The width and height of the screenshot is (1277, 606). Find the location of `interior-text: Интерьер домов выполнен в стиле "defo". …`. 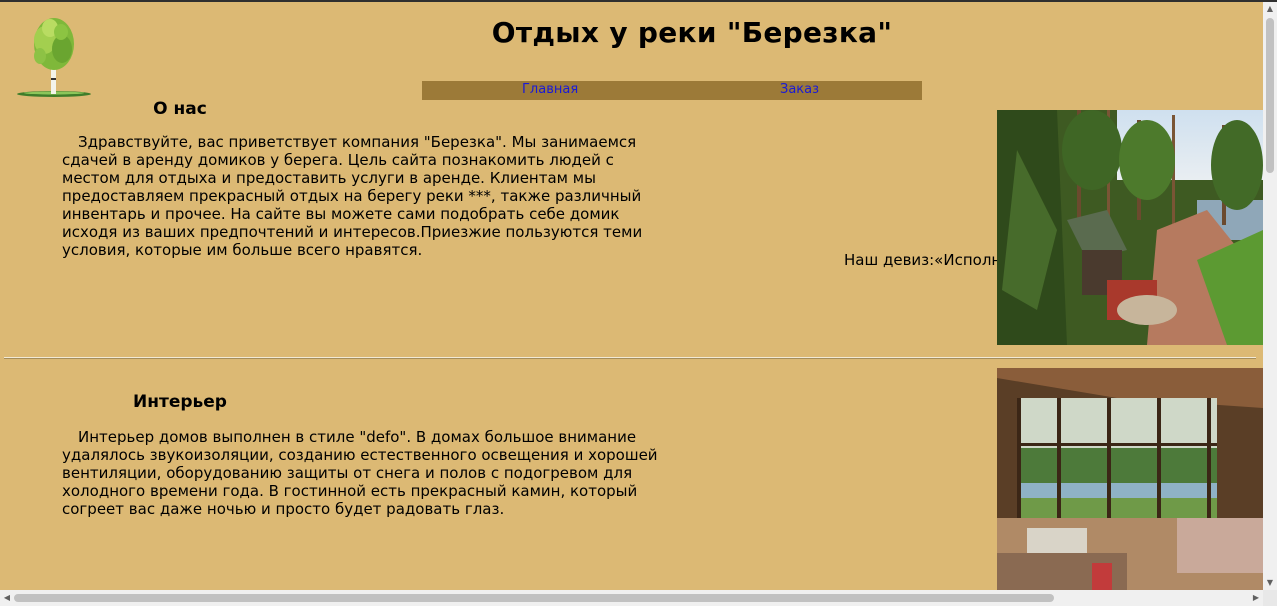

interior-text: Интерьер домов выполнен в стиле "defo". … is located at coordinates (360, 473).